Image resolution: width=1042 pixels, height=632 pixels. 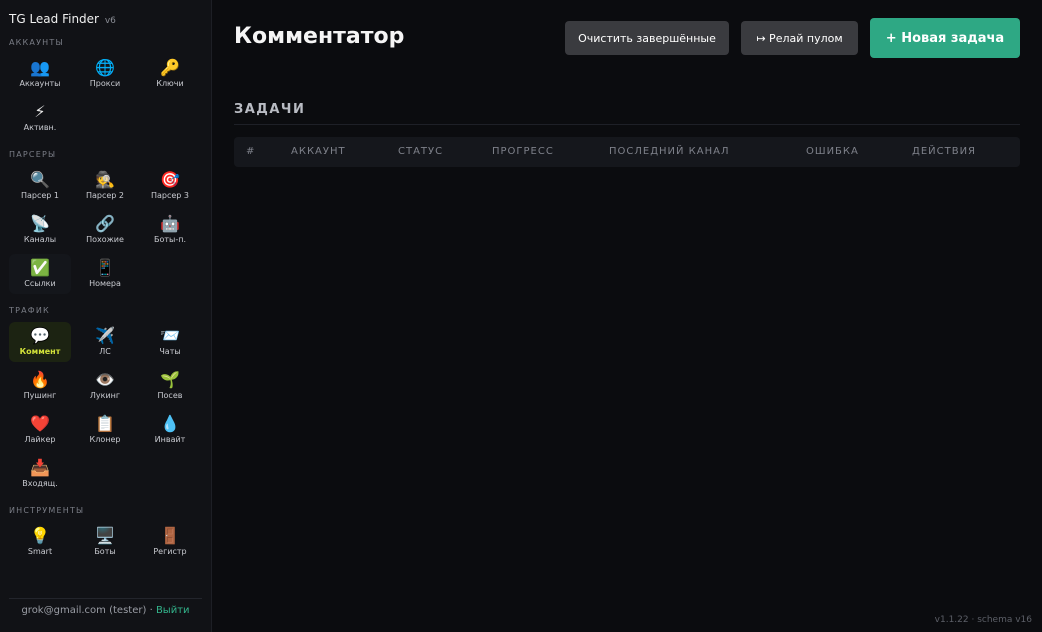 I want to click on eye-icon: 👁️, so click(x=105, y=379).